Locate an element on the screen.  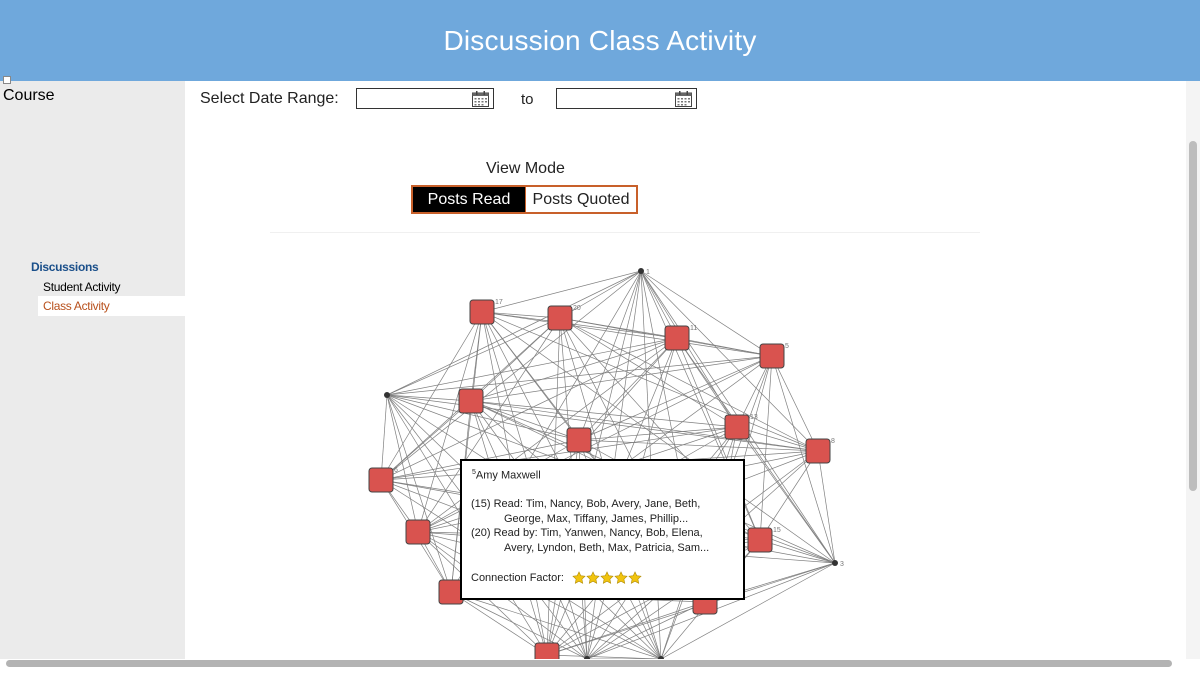
course-checkbox is located at coordinates (7, 80).